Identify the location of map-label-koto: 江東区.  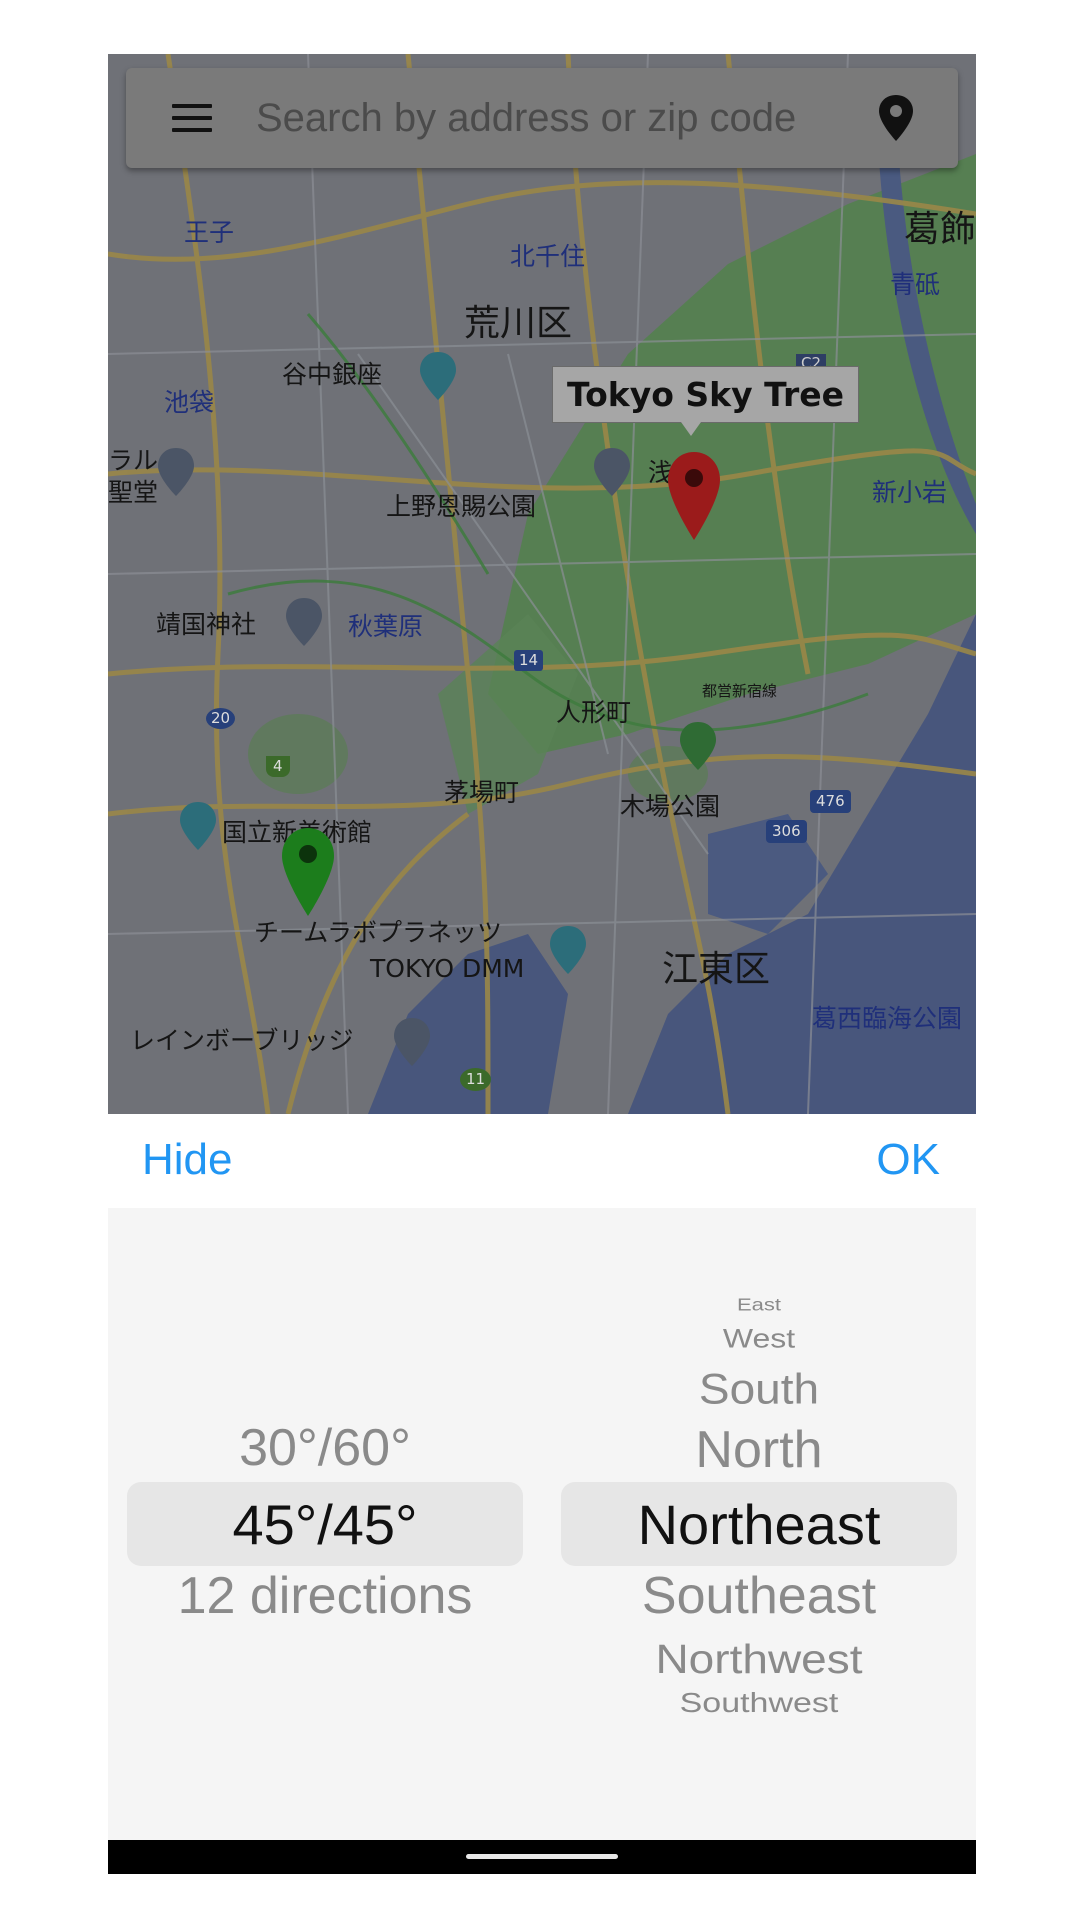
(716, 969).